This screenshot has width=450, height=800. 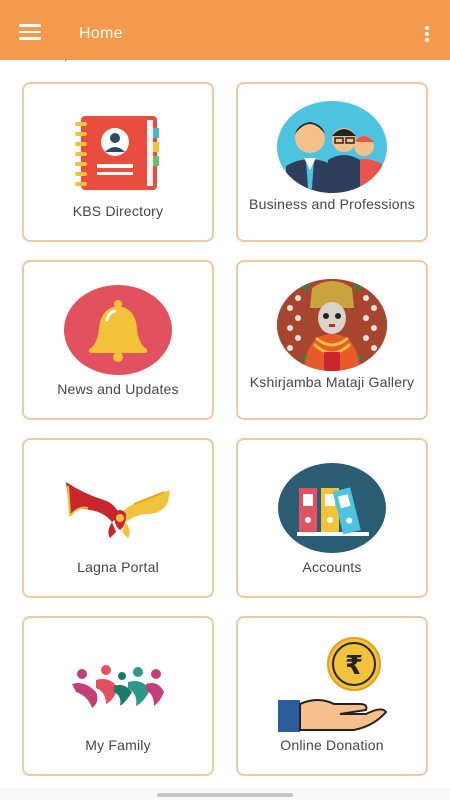 I want to click on tile-kbs-directory: KBS Directory, so click(x=118, y=162).